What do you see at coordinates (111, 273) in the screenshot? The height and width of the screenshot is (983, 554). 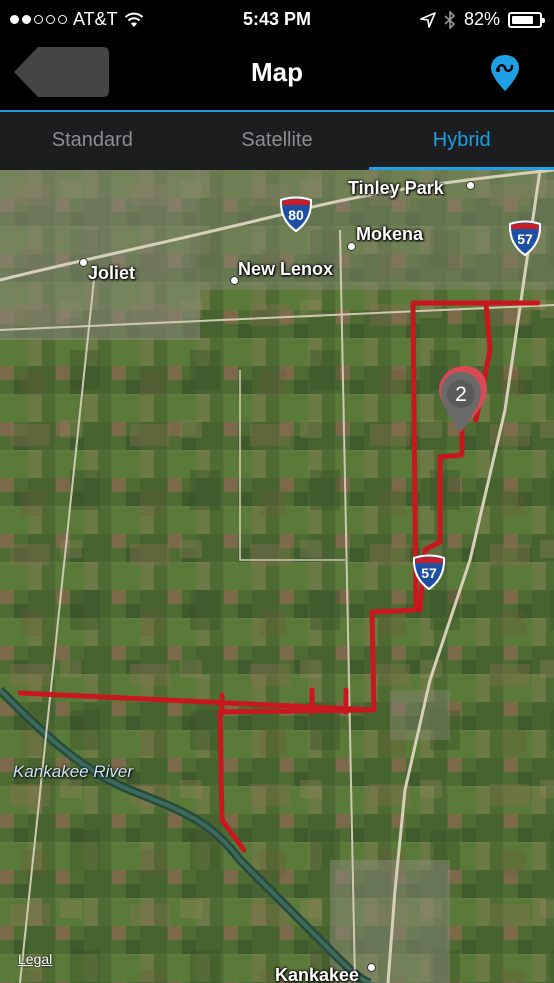 I see `place-label-joliet: Joliet` at bounding box center [111, 273].